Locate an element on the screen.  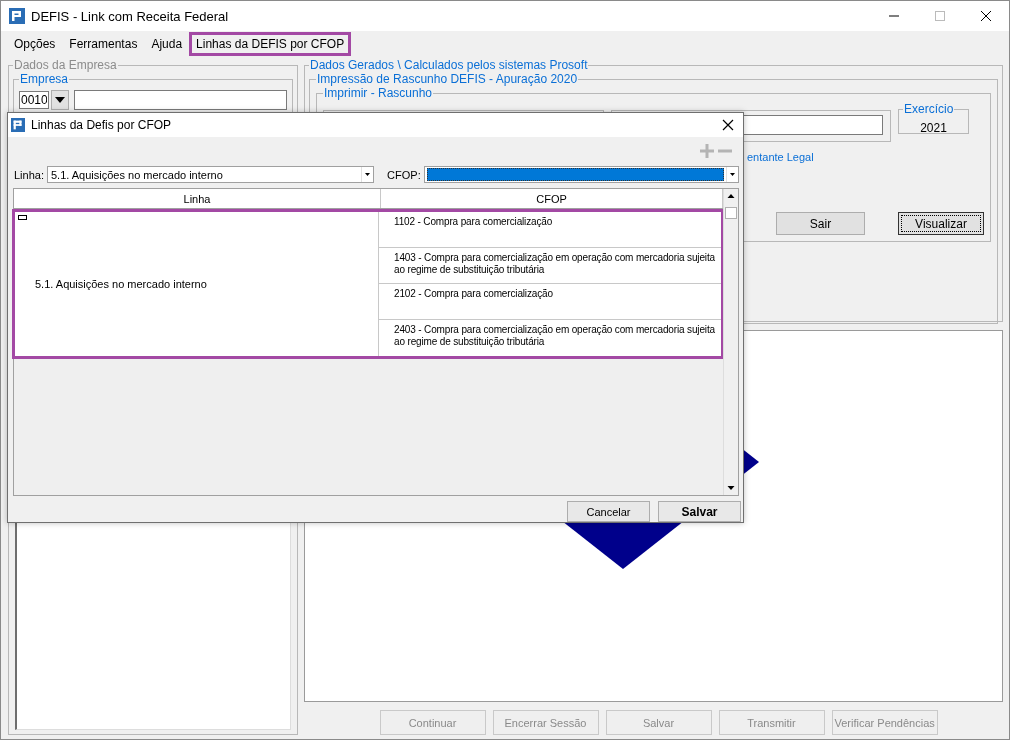
group-title: Empresa is located at coordinates (44, 79).